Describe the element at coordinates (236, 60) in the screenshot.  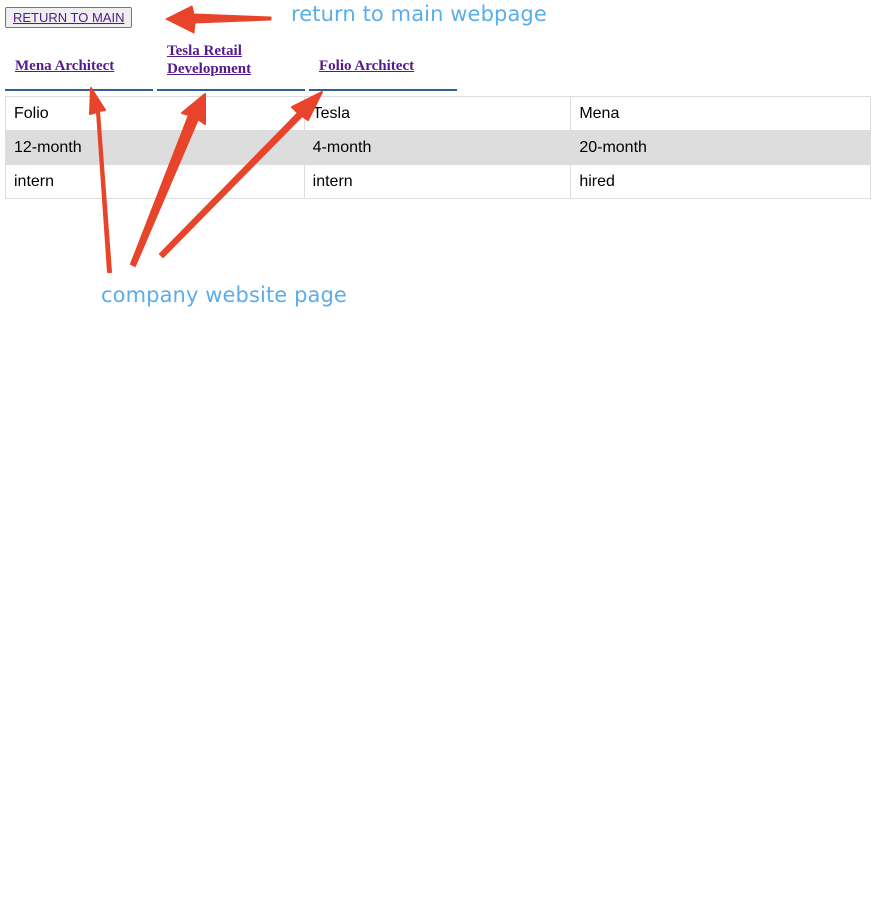
I see `company-link-tesla-label: Tesla Retail Development` at that location.